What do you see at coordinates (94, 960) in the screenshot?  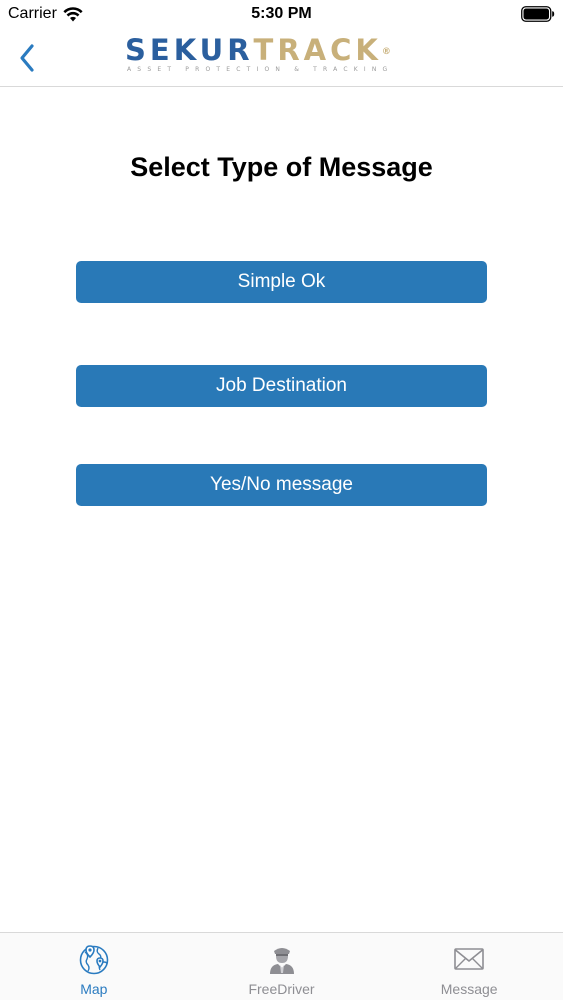 I see `map-pin-globe-icon` at bounding box center [94, 960].